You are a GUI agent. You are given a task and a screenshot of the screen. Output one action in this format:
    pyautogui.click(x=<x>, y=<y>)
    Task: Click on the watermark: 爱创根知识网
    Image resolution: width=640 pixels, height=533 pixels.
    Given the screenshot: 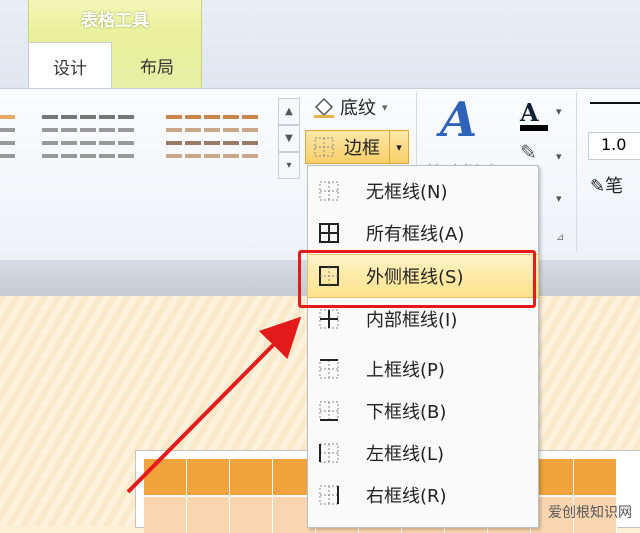 What is the action you would take?
    pyautogui.click(x=590, y=513)
    